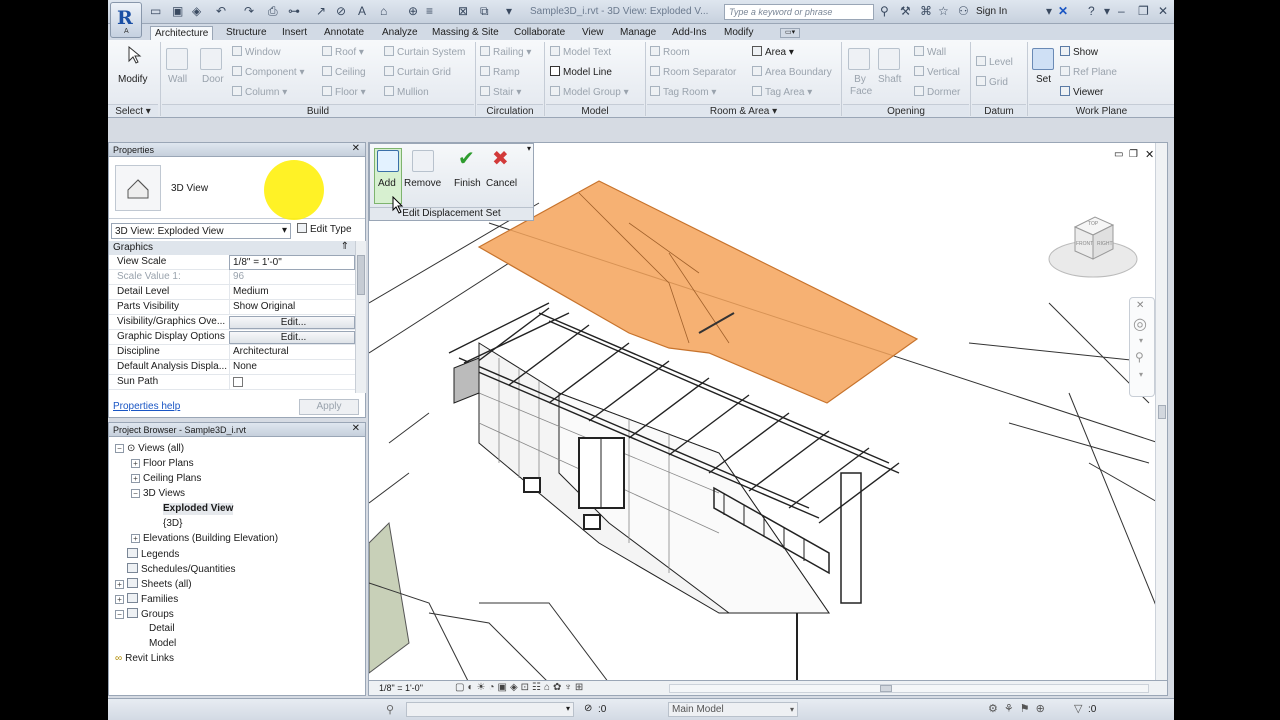  I want to click on curtain-grid-button: Curtain Grid, so click(417, 72).